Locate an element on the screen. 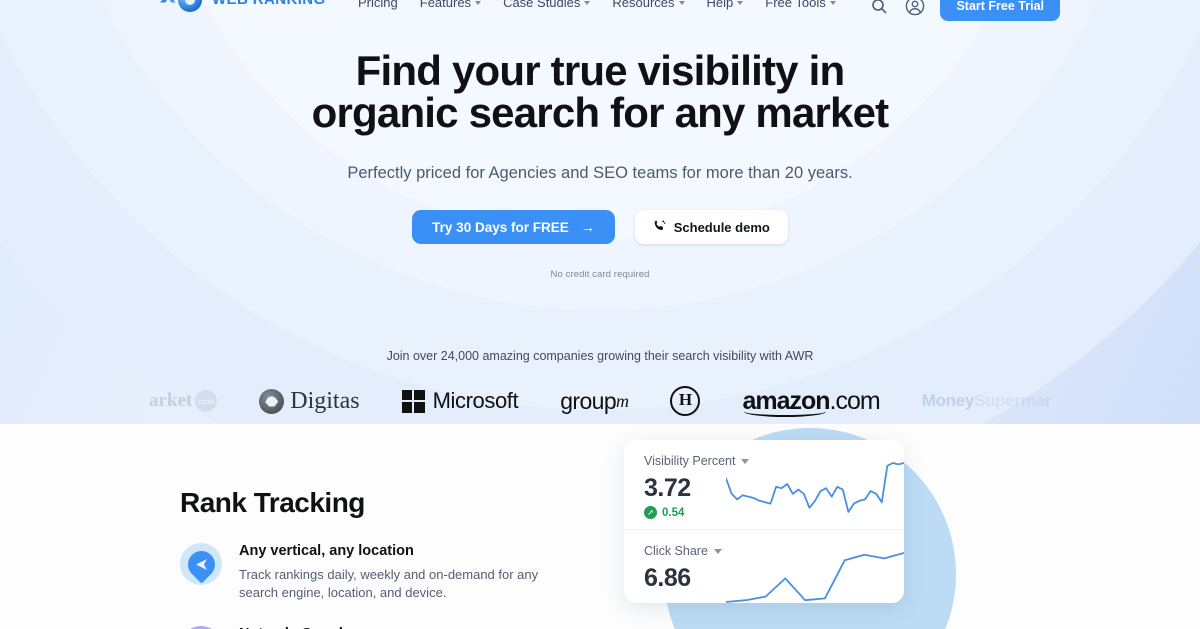 The width and height of the screenshot is (1200, 629). awr-logo-icon is located at coordinates (183, 6).